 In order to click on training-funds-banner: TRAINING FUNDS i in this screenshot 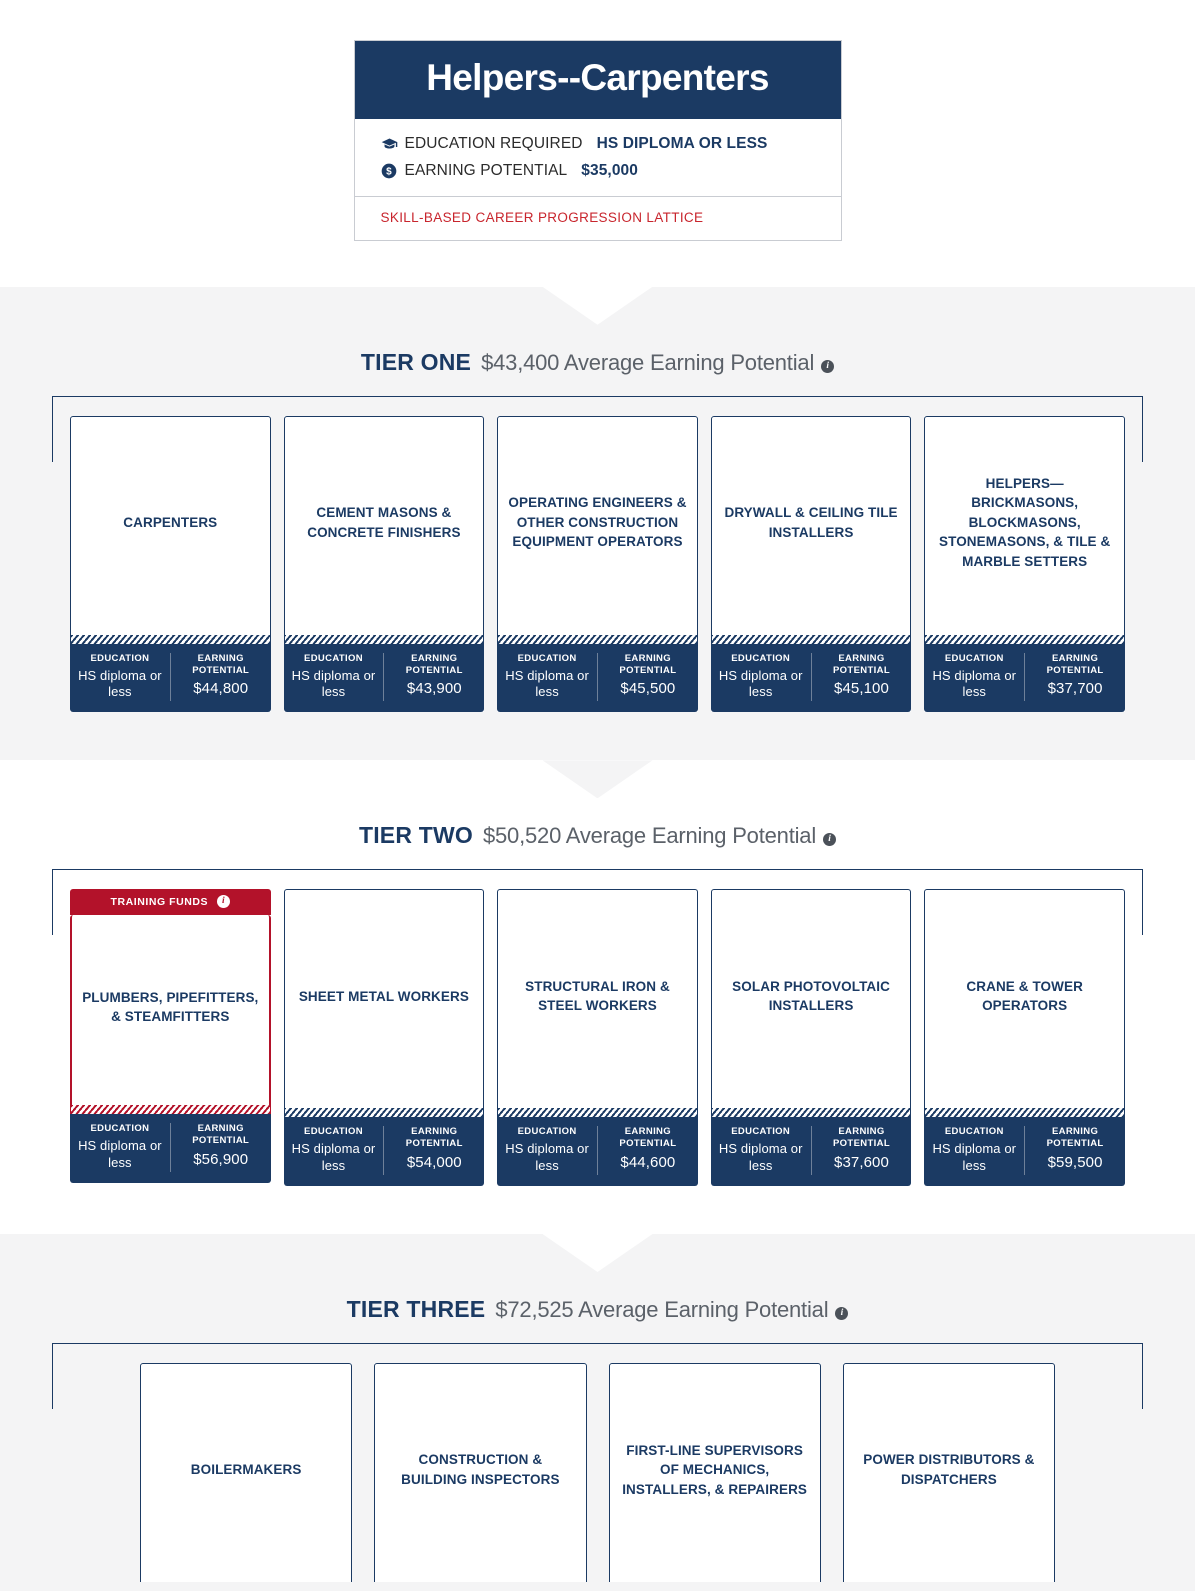, I will do `click(170, 902)`.